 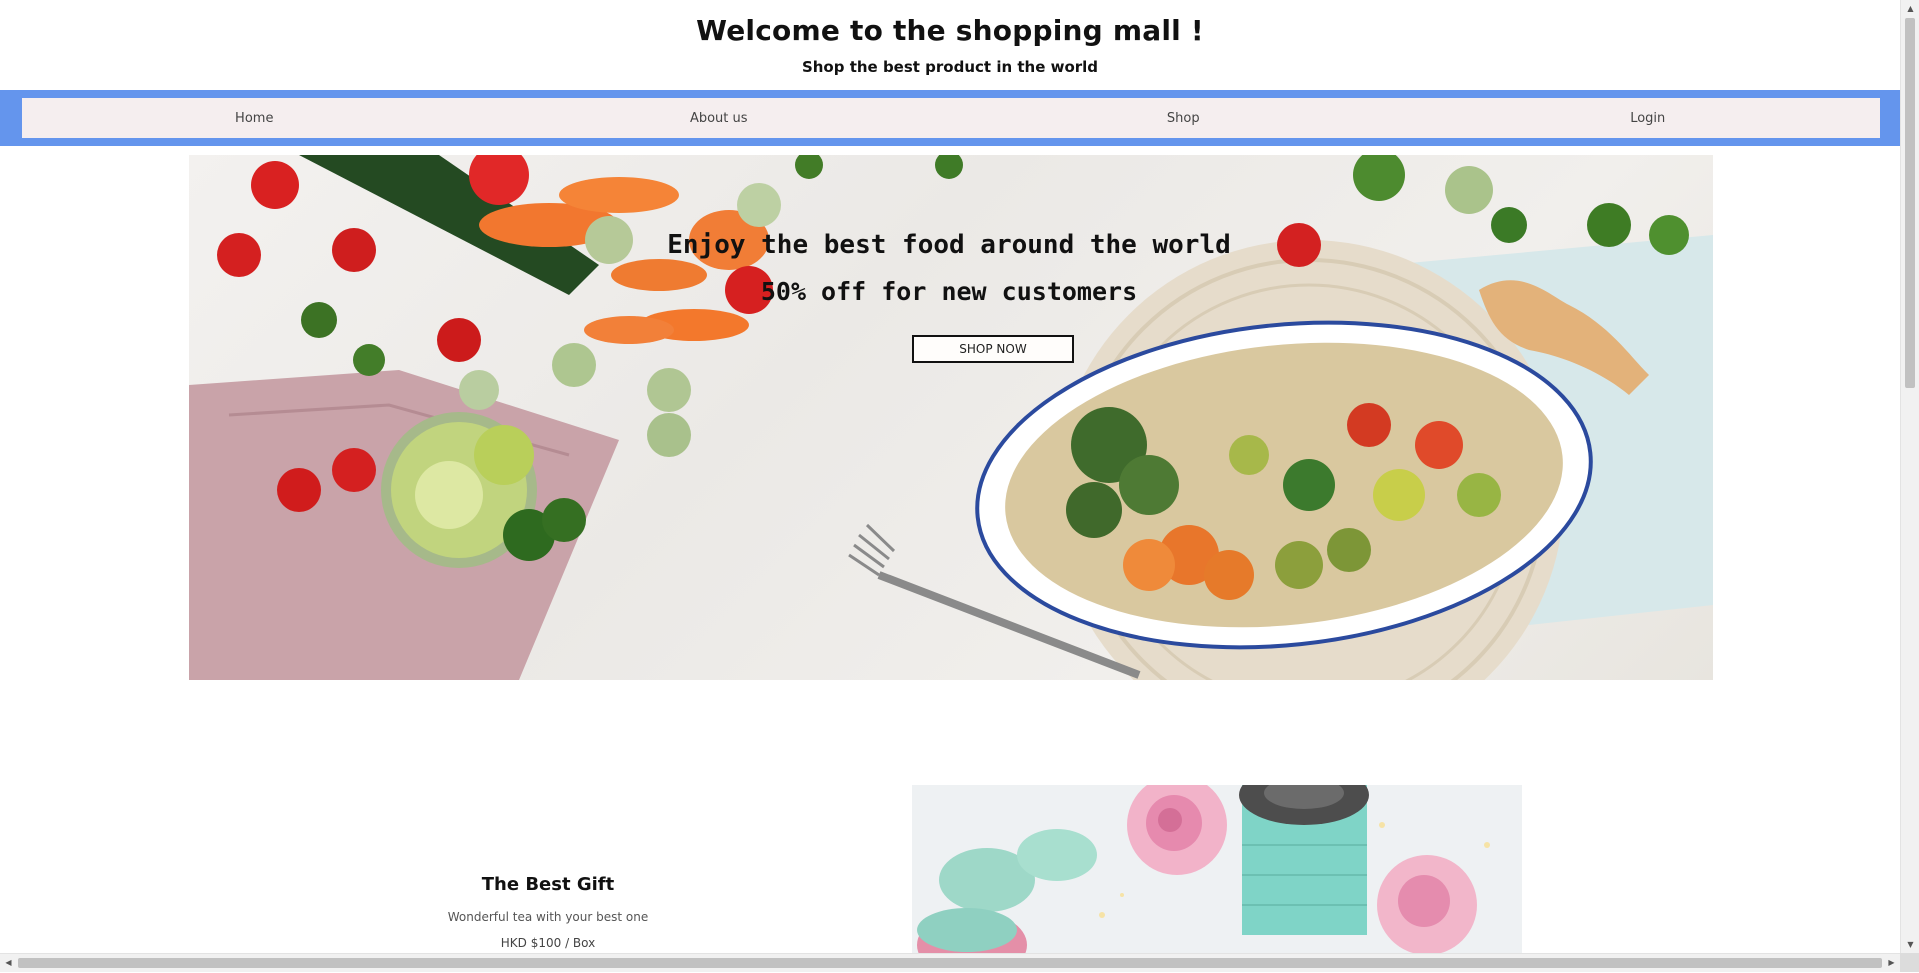 I want to click on page-title: Welcome to the shopping mall !, so click(x=950, y=30).